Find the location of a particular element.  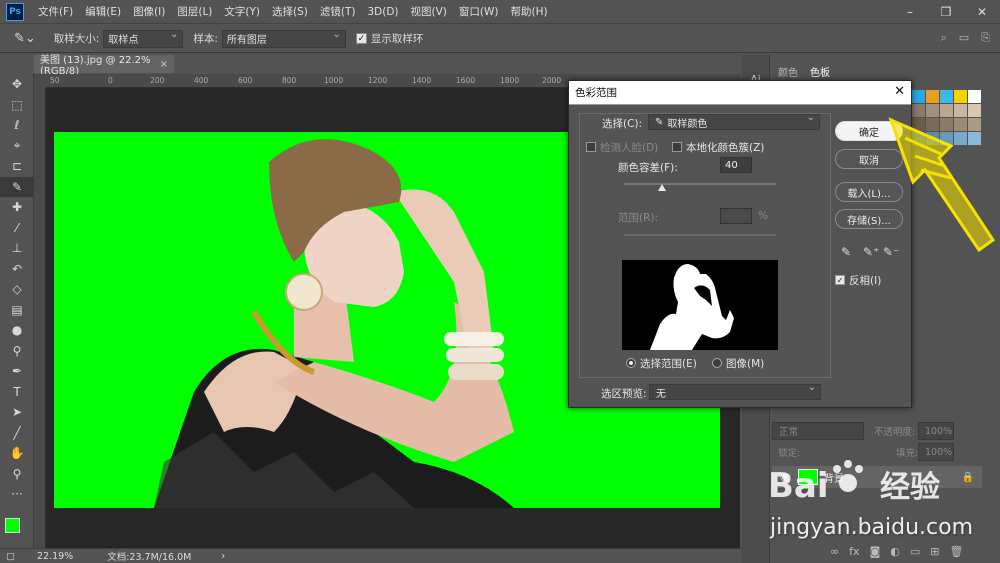

ruler-tick: 200 is located at coordinates (157, 80).